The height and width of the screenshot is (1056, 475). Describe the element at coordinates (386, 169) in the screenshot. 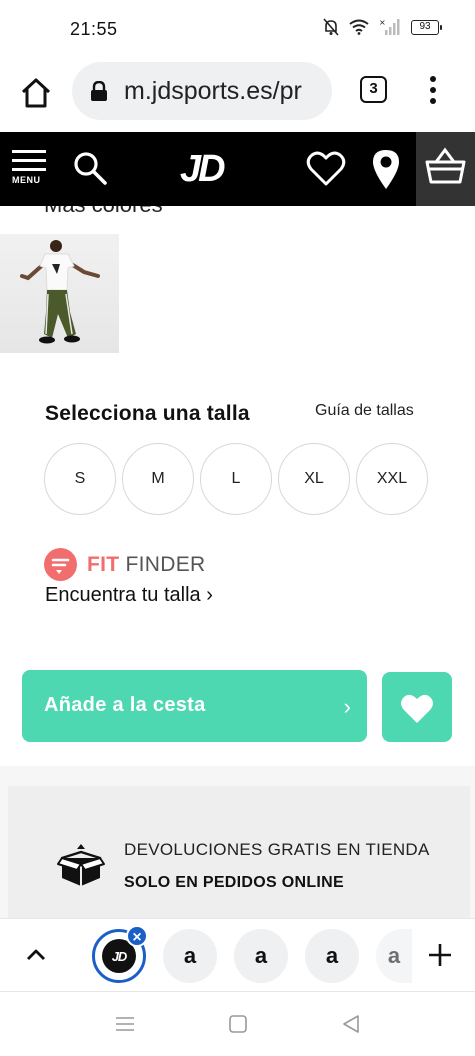

I see `location-pin-icon` at that location.